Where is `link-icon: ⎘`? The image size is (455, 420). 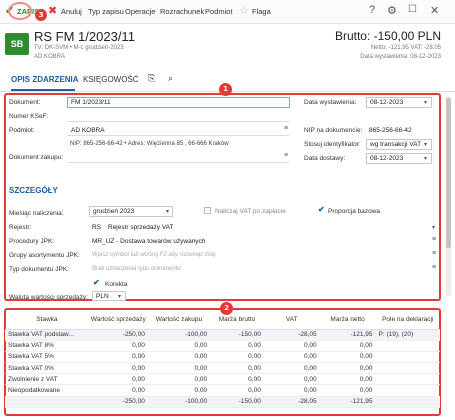
link-icon: ⎘ is located at coordinates (151, 78).